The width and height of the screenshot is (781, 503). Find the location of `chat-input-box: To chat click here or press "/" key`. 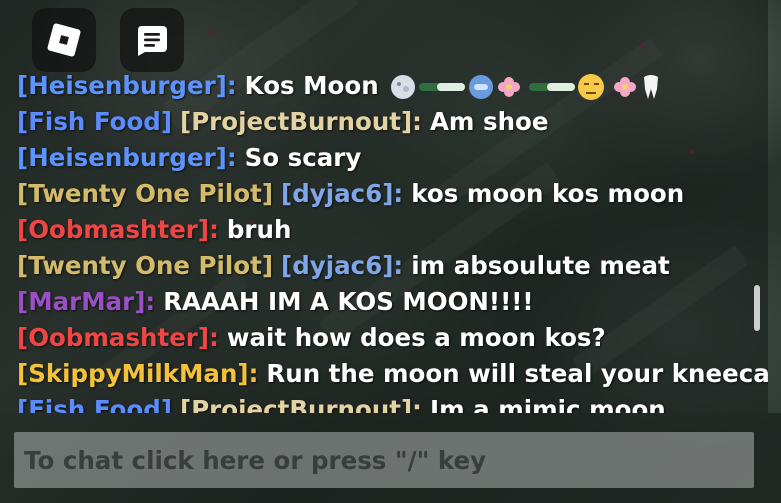

chat-input-box: To chat click here or press "/" key is located at coordinates (384, 460).